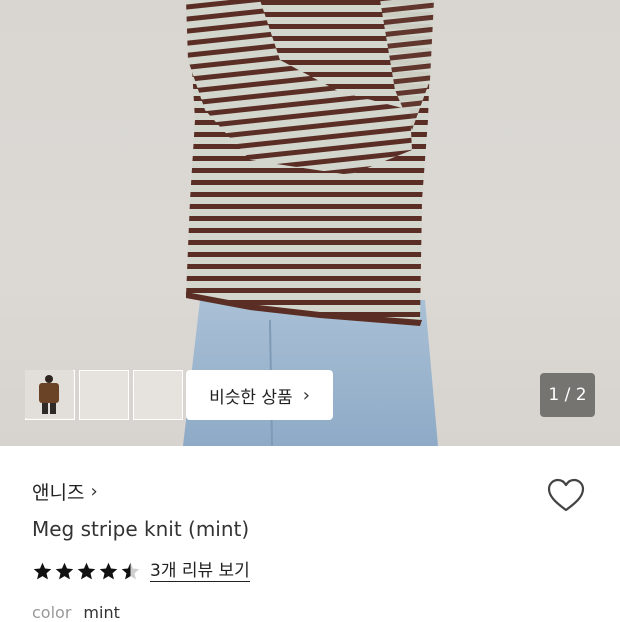  Describe the element at coordinates (58, 493) in the screenshot. I see `brand-name: 앤니즈` at that location.